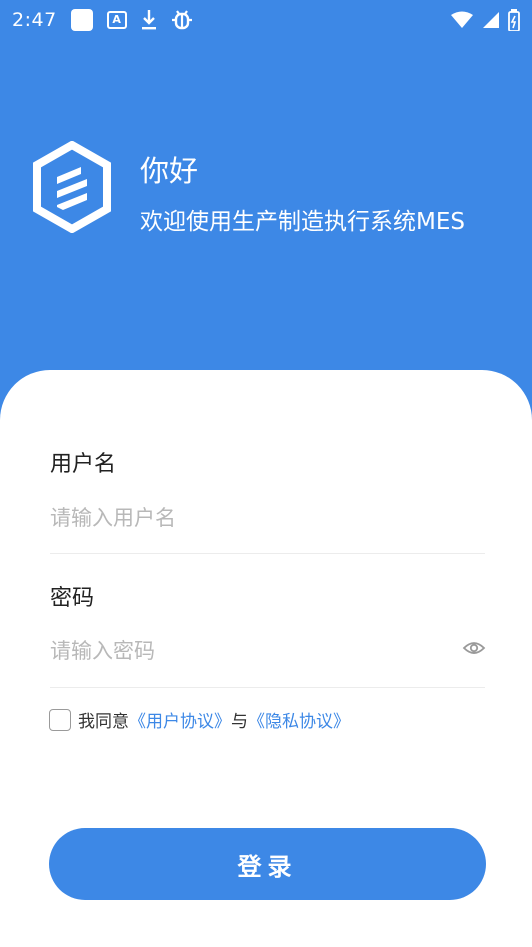 This screenshot has width=532, height=947. What do you see at coordinates (149, 20) in the screenshot?
I see `download-icon` at bounding box center [149, 20].